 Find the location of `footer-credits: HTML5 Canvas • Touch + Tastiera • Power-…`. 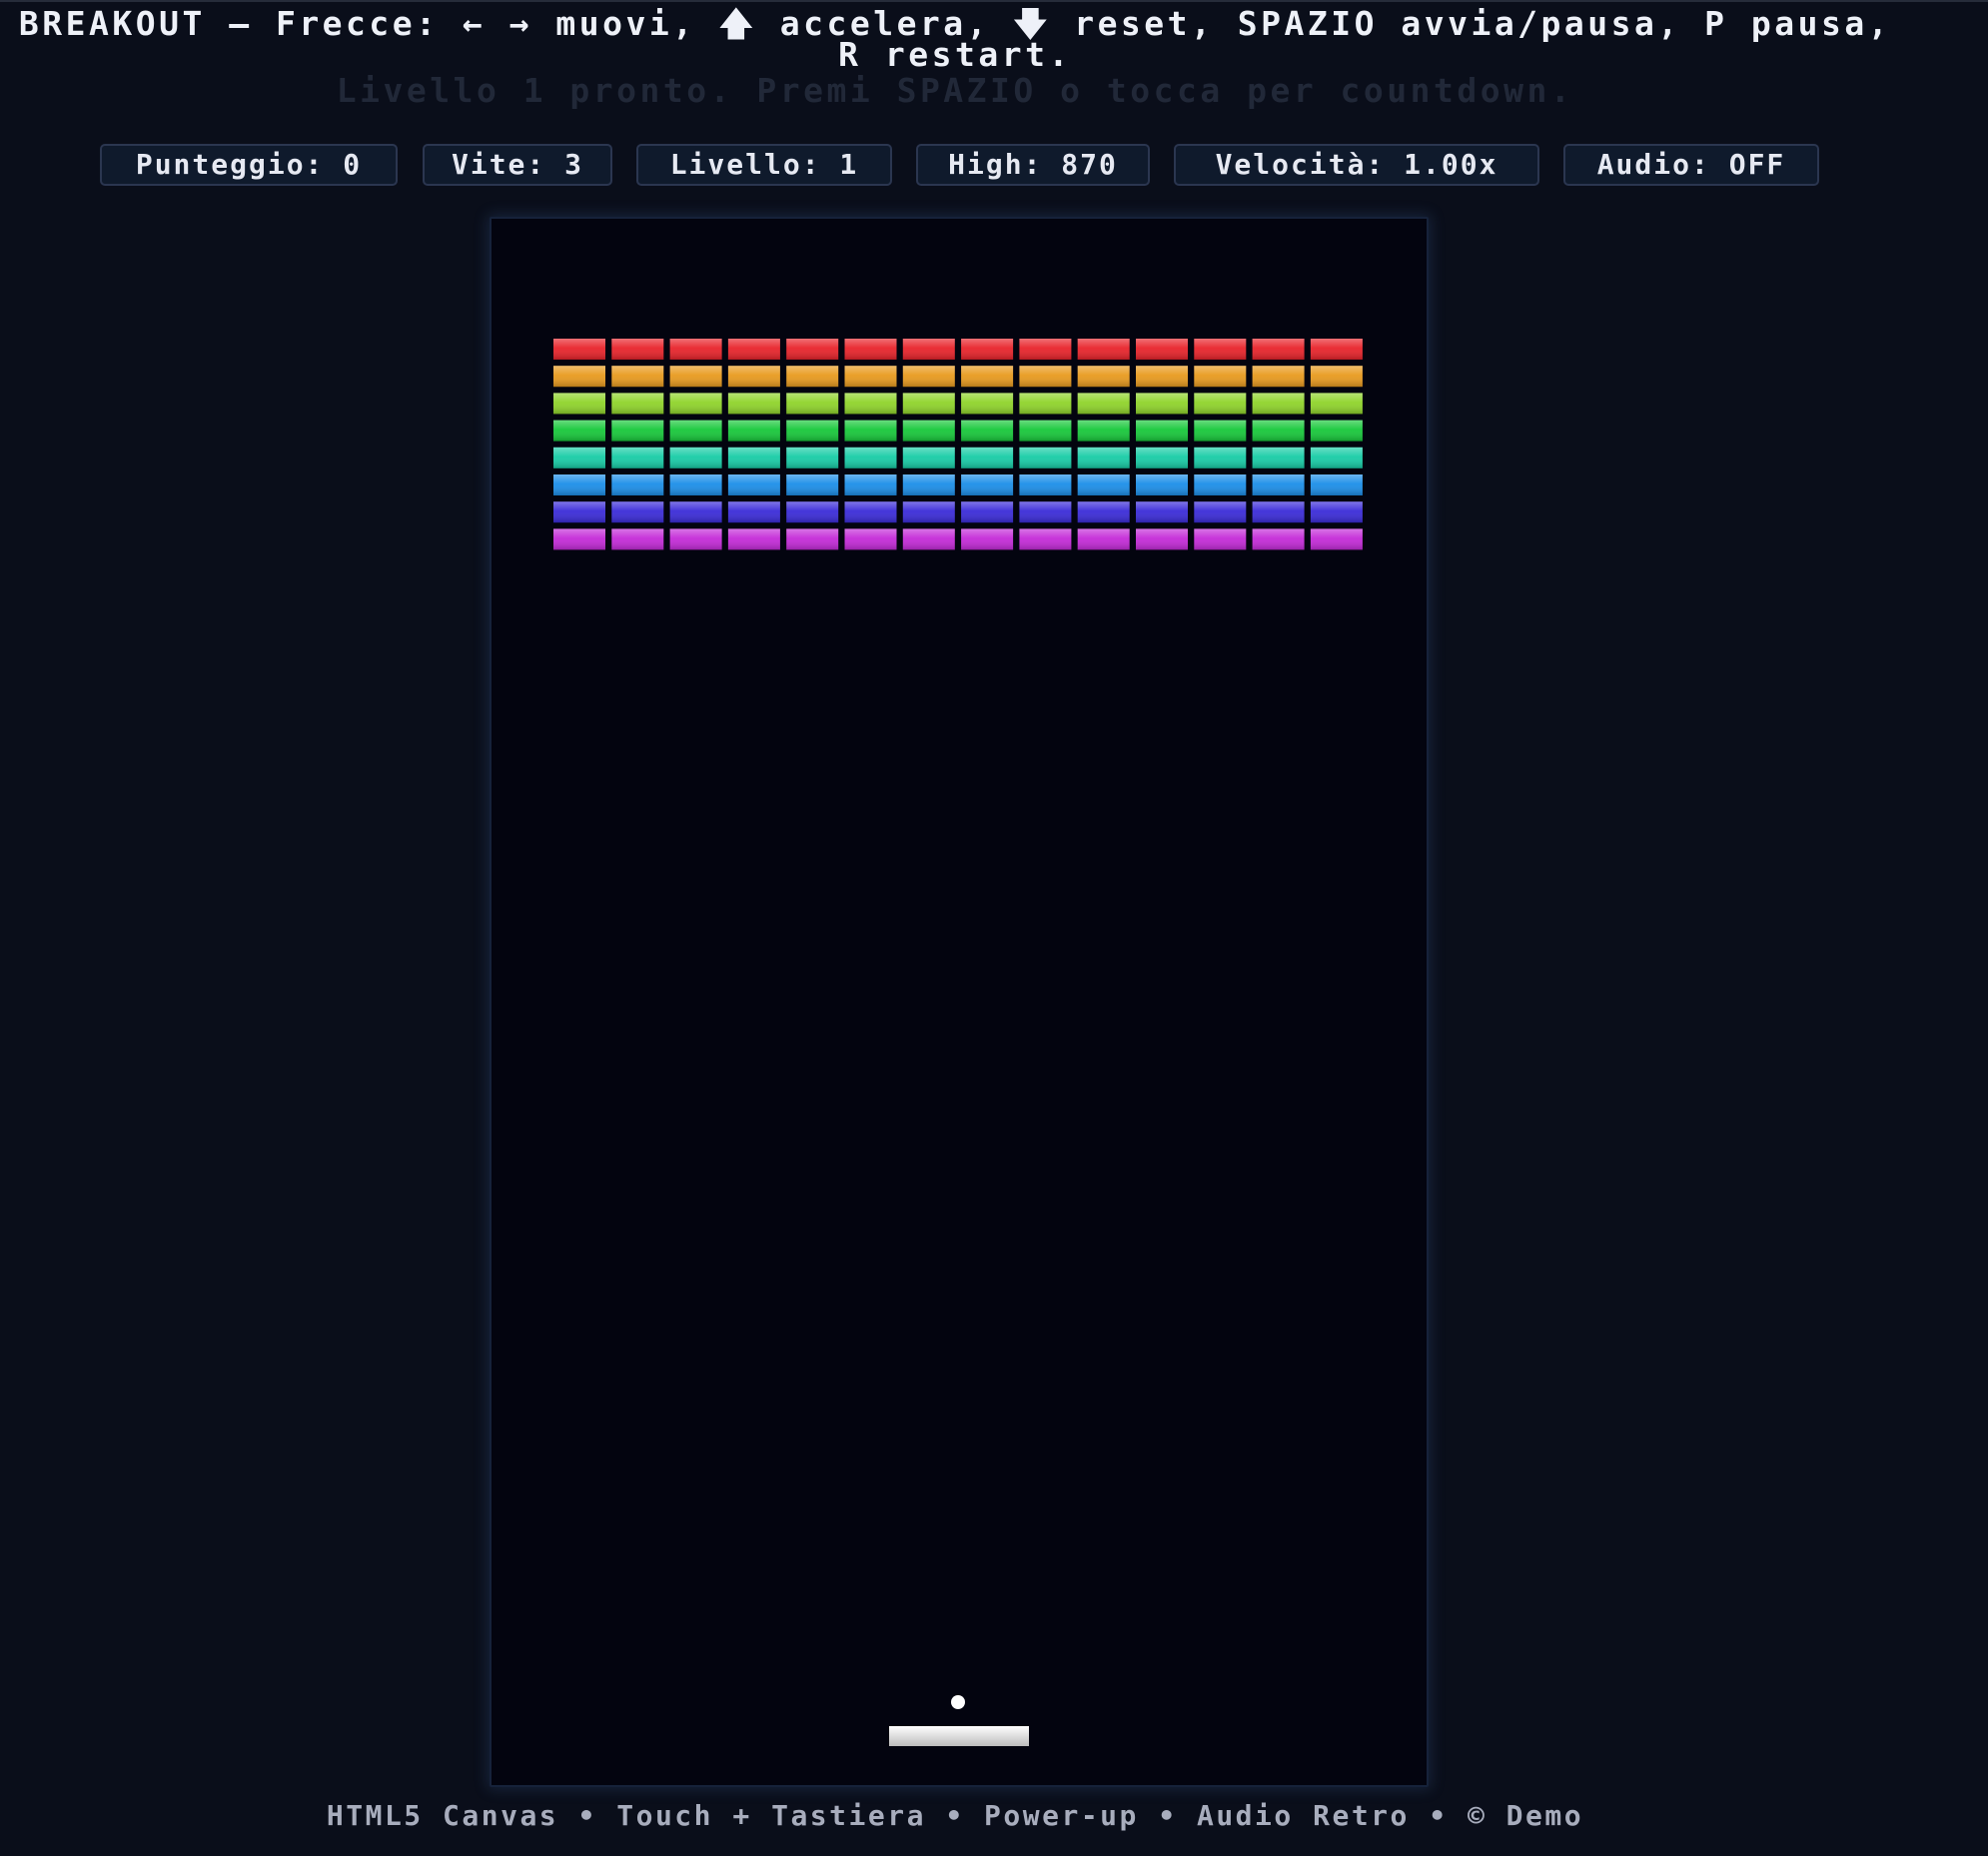

footer-credits: HTML5 Canvas • Touch + Tastiera • Power-… is located at coordinates (955, 1815).